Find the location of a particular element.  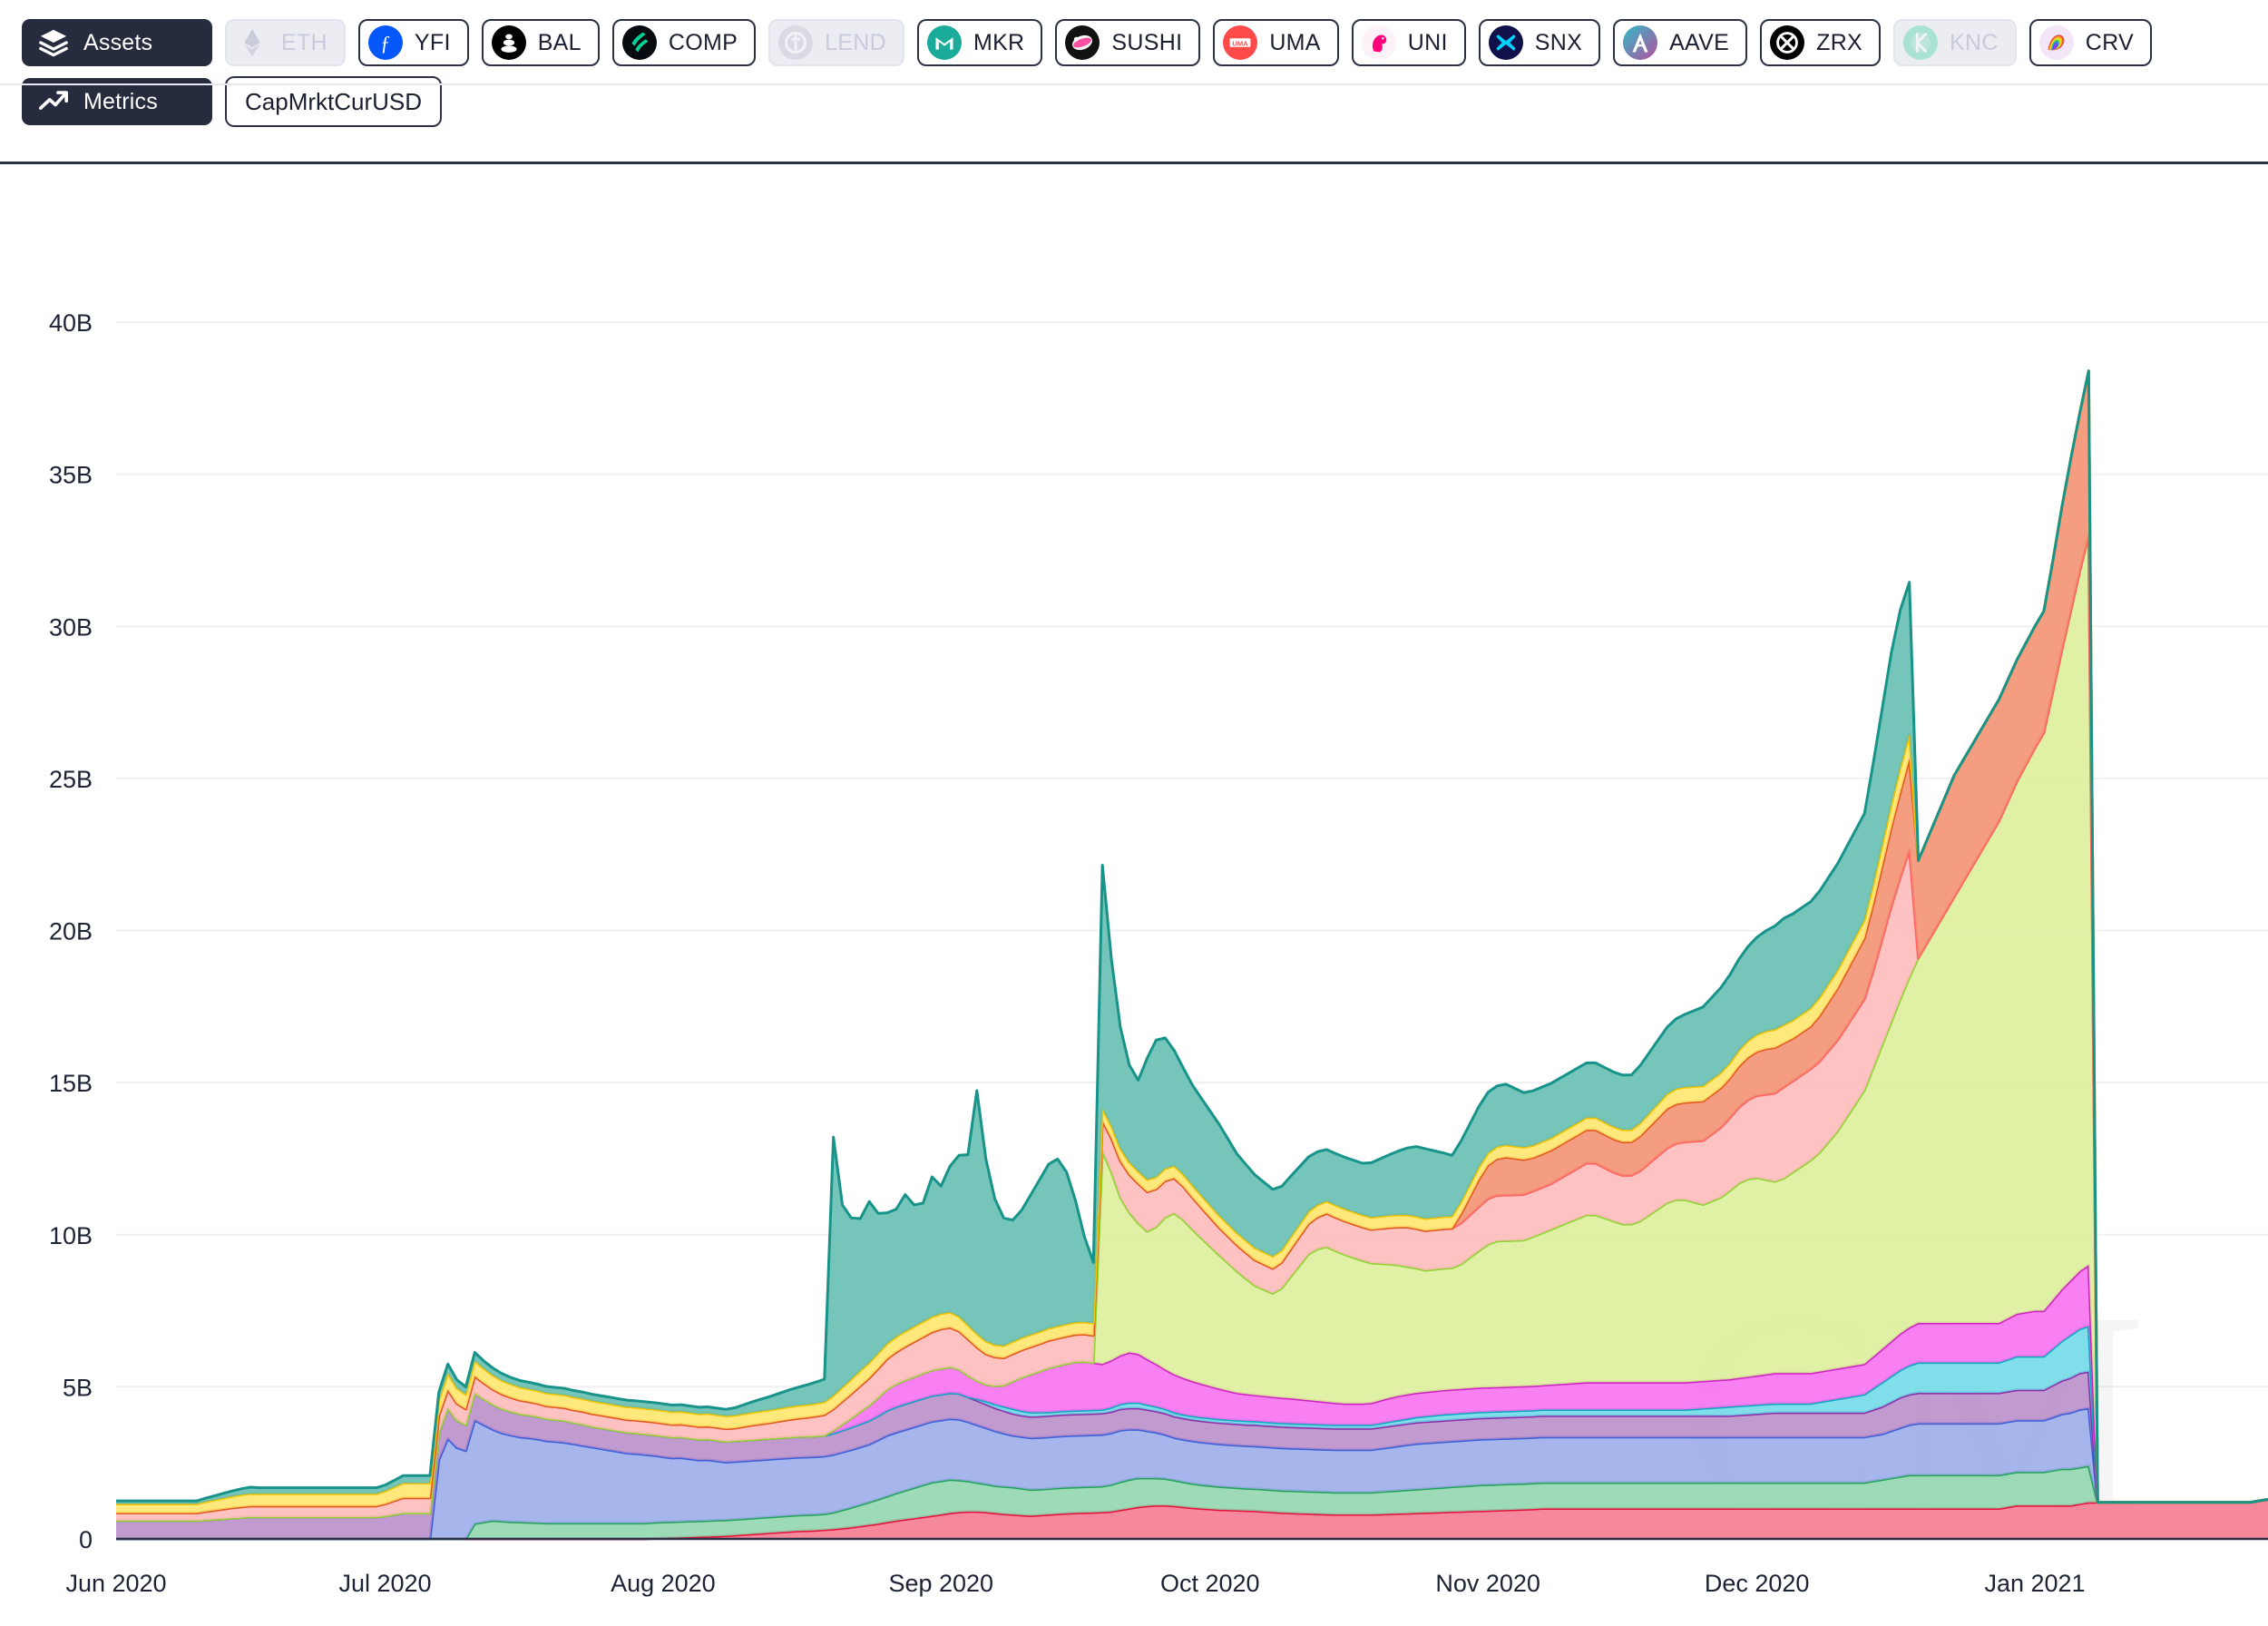

uma-coin-icon: UMA is located at coordinates (1241, 42).